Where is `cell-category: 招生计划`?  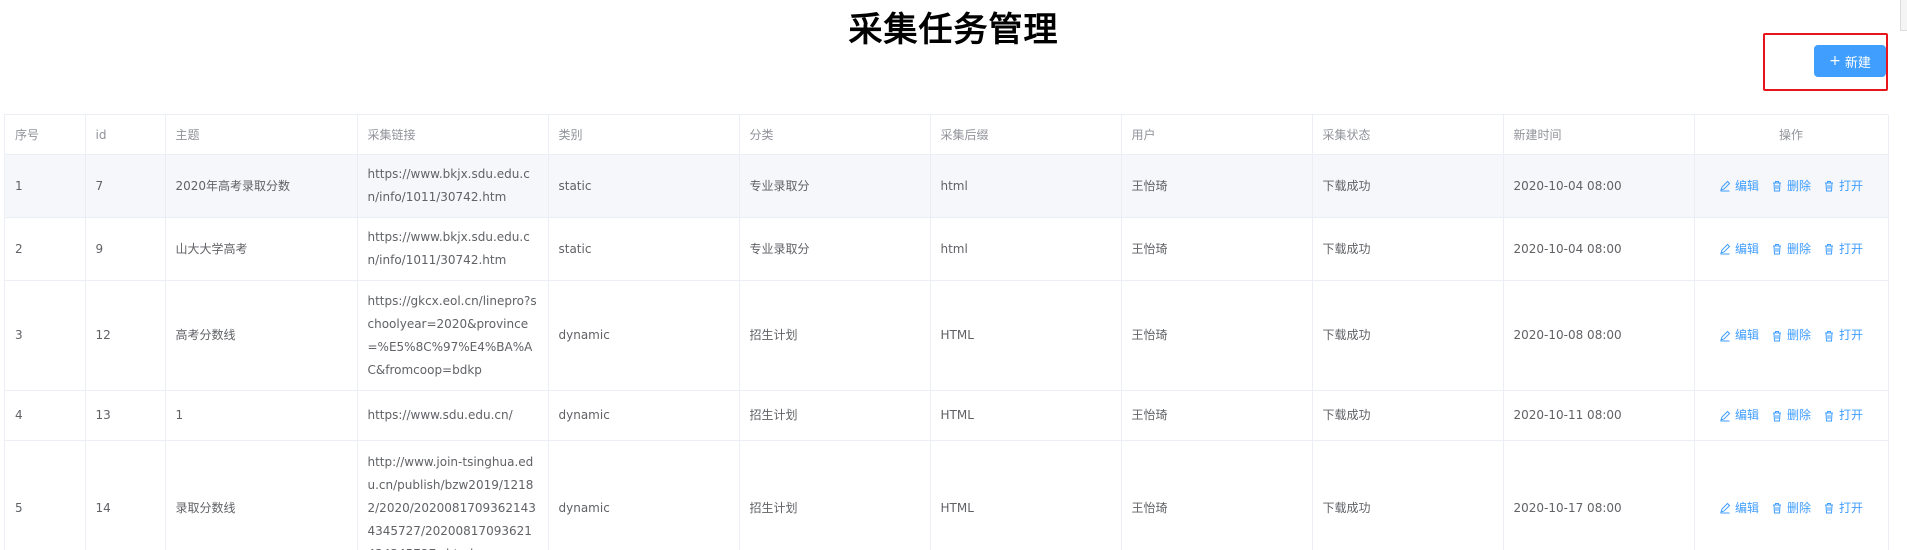 cell-category: 招生计划 is located at coordinates (835, 415).